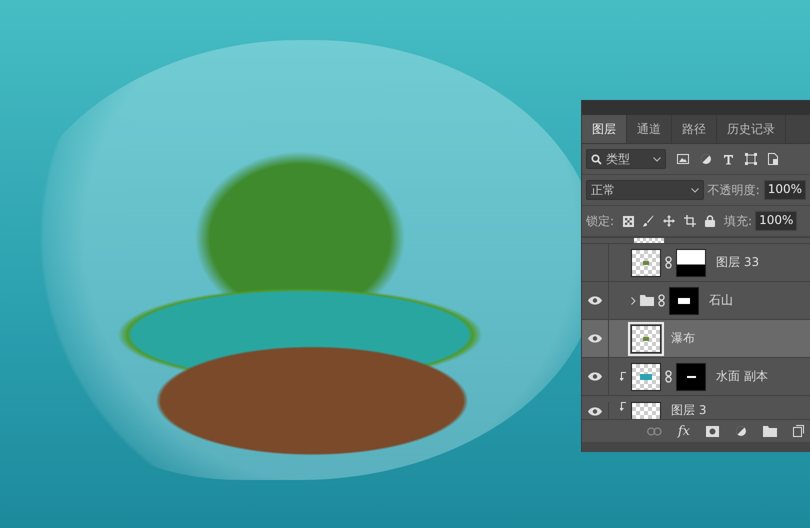  Describe the element at coordinates (683, 338) in the screenshot. I see `layer-name: 瀑布` at that location.